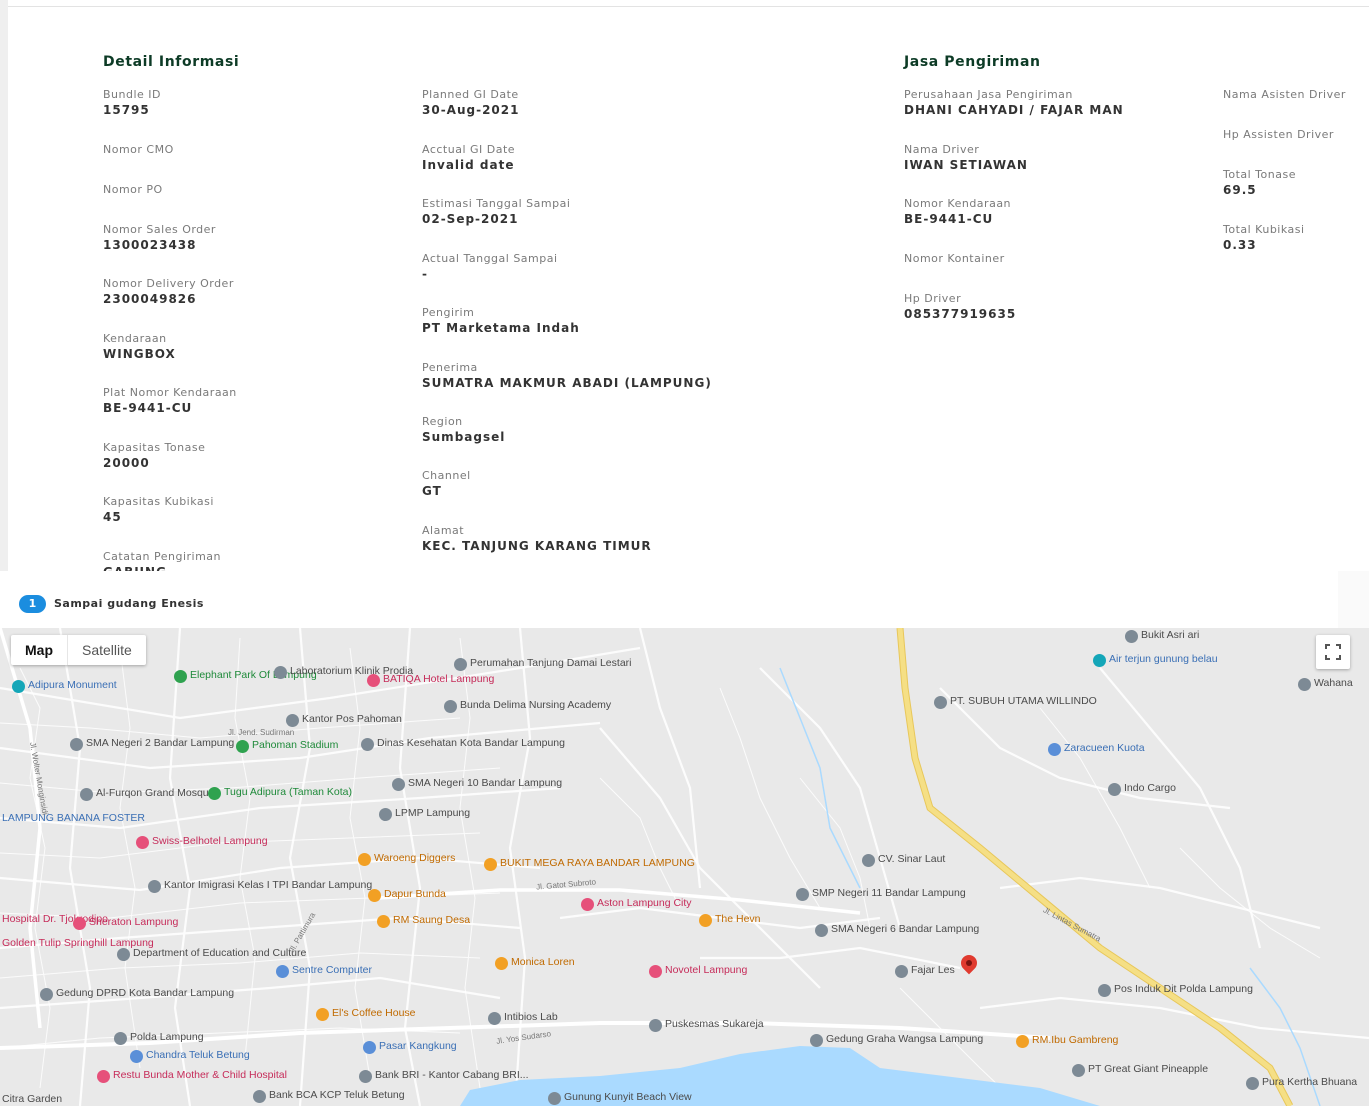 The height and width of the screenshot is (1106, 1369). I want to click on place-label: SMP Negeri 11 Bandar Lampung, so click(889, 893).